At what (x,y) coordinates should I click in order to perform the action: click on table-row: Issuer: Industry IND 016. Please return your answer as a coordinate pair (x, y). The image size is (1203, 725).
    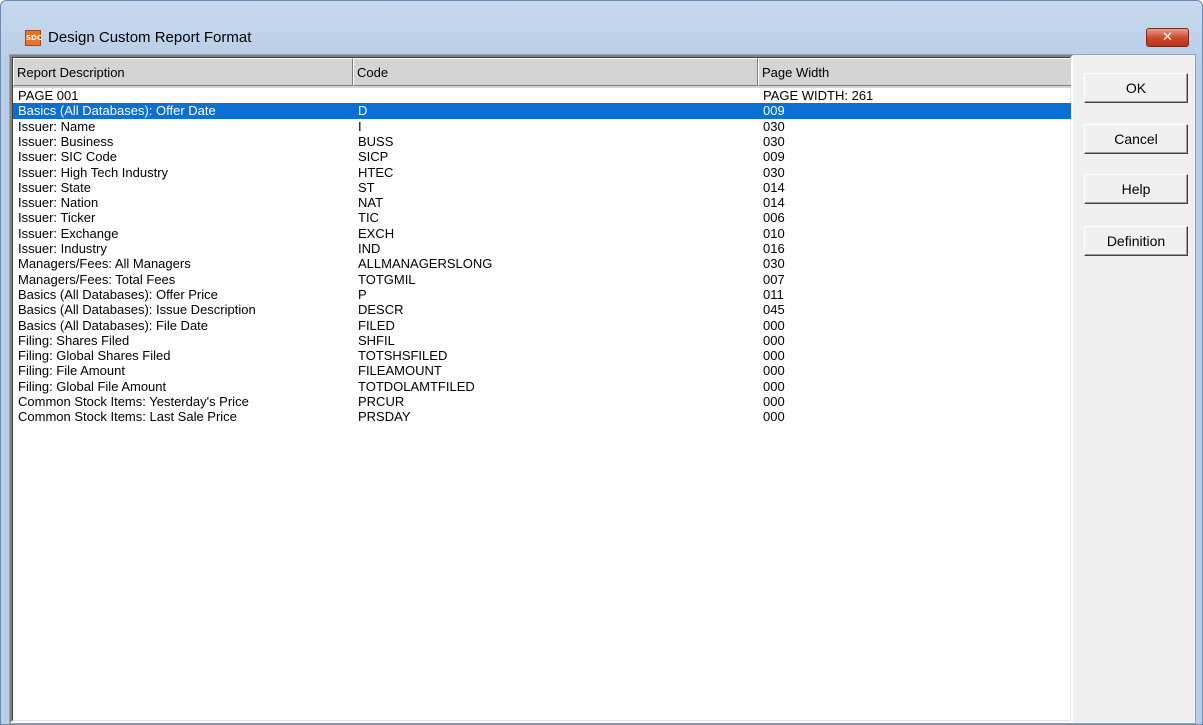
    Looking at the image, I should click on (542, 249).